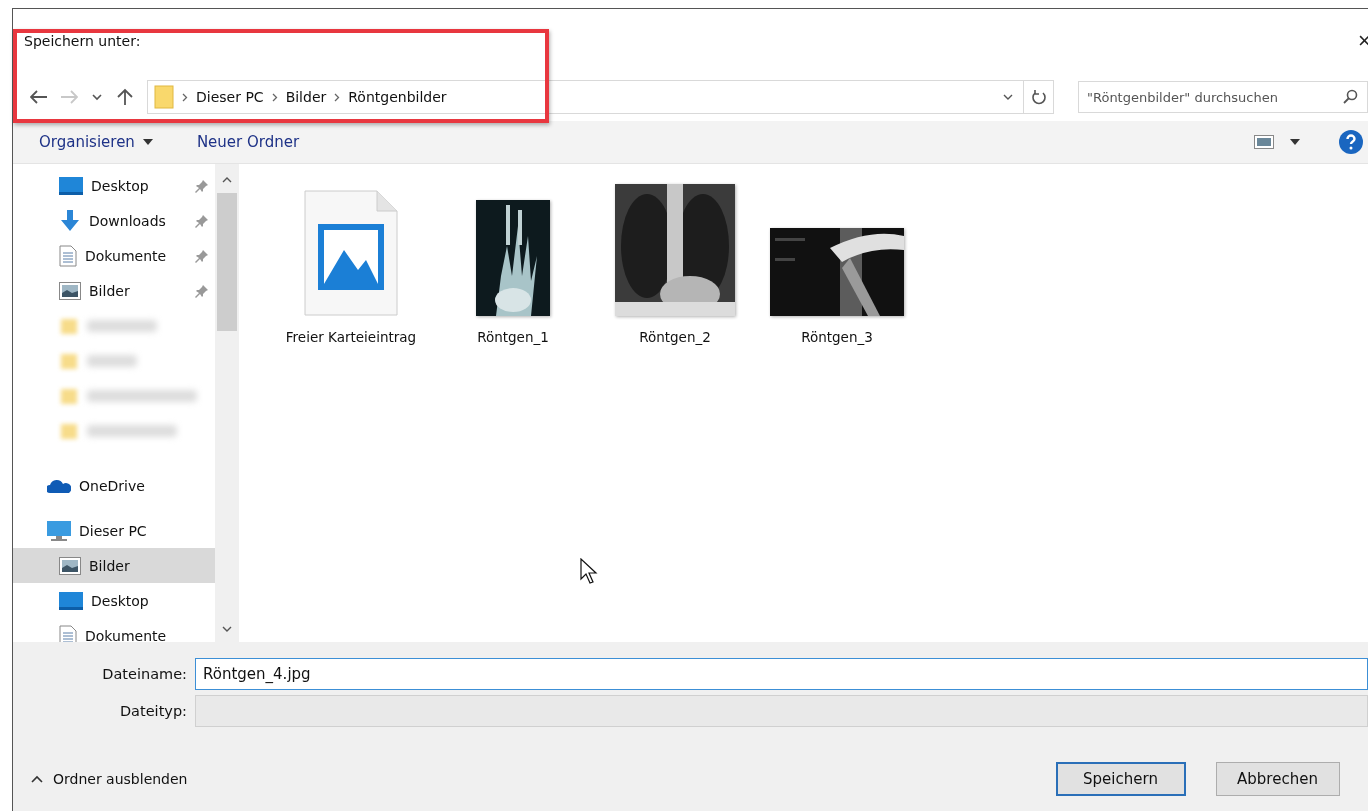  Describe the element at coordinates (1277, 779) in the screenshot. I see `cancel-button: Abbrechen` at that location.